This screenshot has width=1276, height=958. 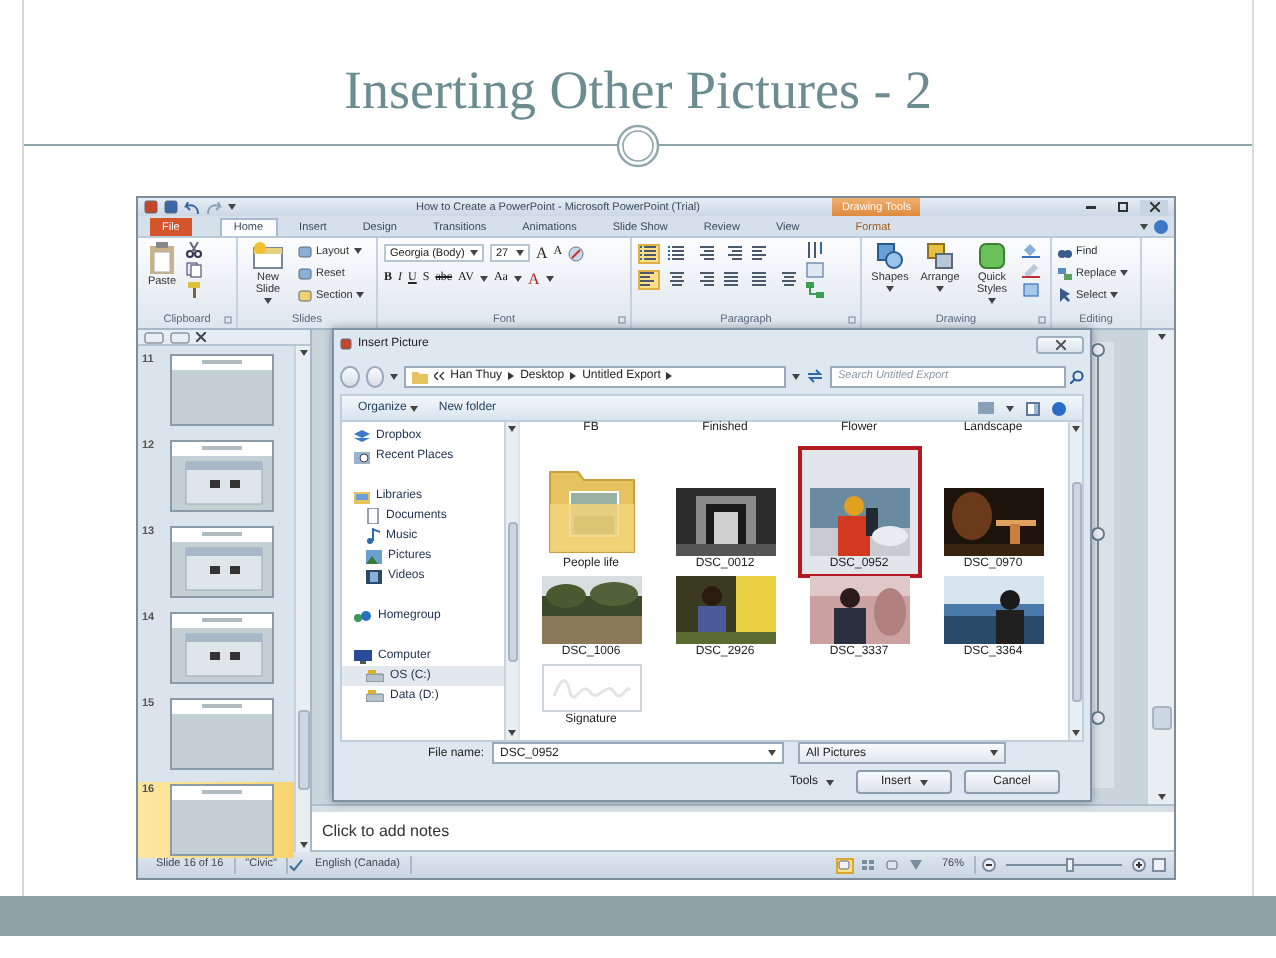 What do you see at coordinates (363, 656) in the screenshot?
I see `monitor-icon` at bounding box center [363, 656].